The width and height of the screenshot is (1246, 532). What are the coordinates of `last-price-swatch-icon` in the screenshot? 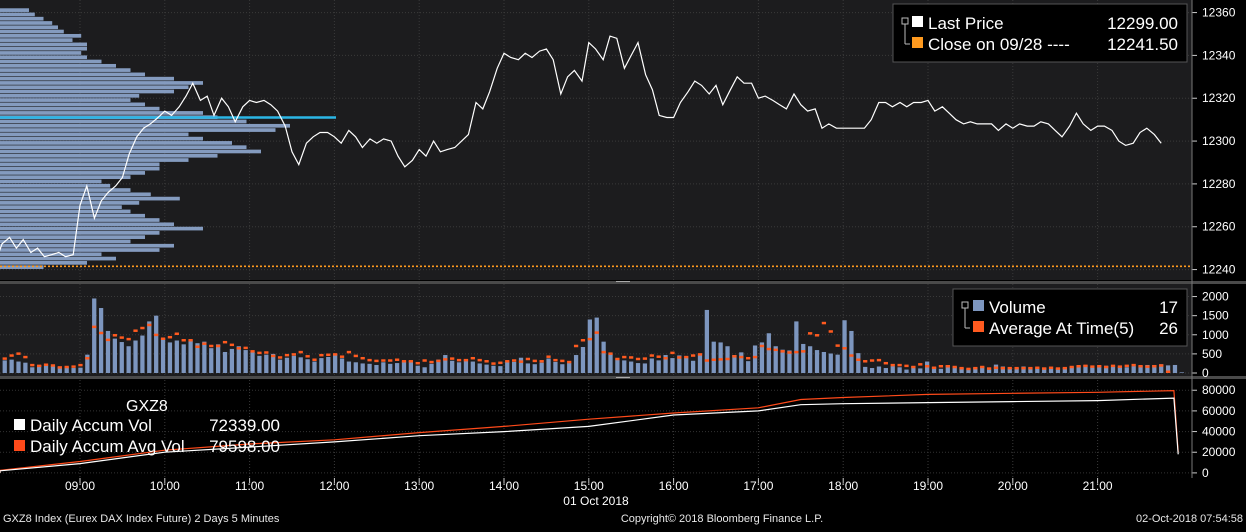 It's located at (917, 21).